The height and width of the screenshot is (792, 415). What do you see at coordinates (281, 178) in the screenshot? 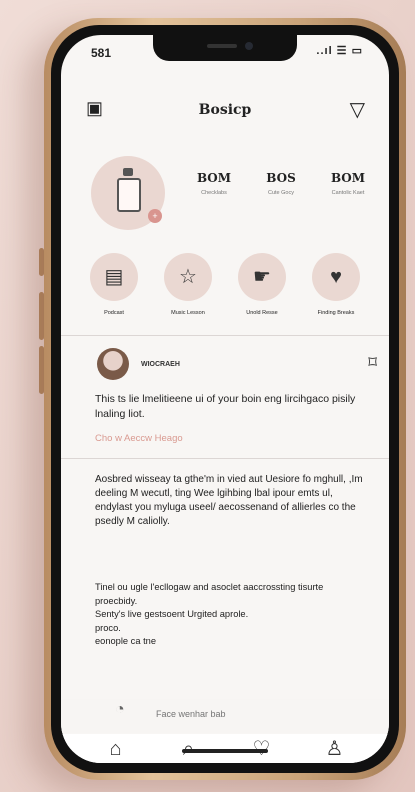
I see `stat-value: BOS` at bounding box center [281, 178].